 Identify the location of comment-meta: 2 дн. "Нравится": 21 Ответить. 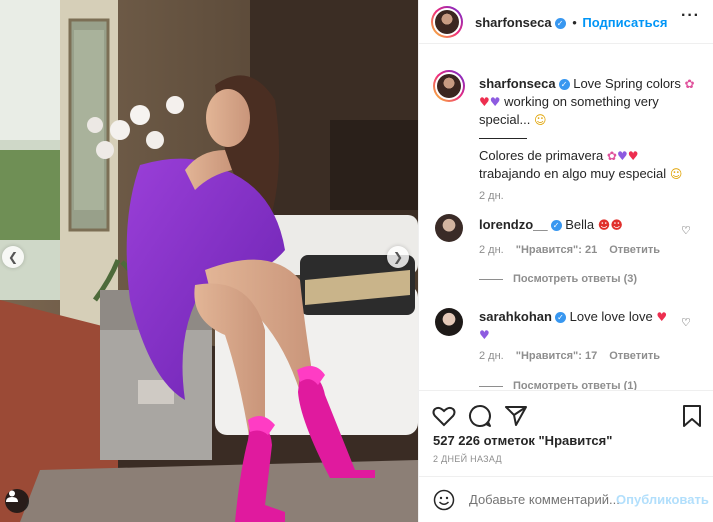
(575, 250).